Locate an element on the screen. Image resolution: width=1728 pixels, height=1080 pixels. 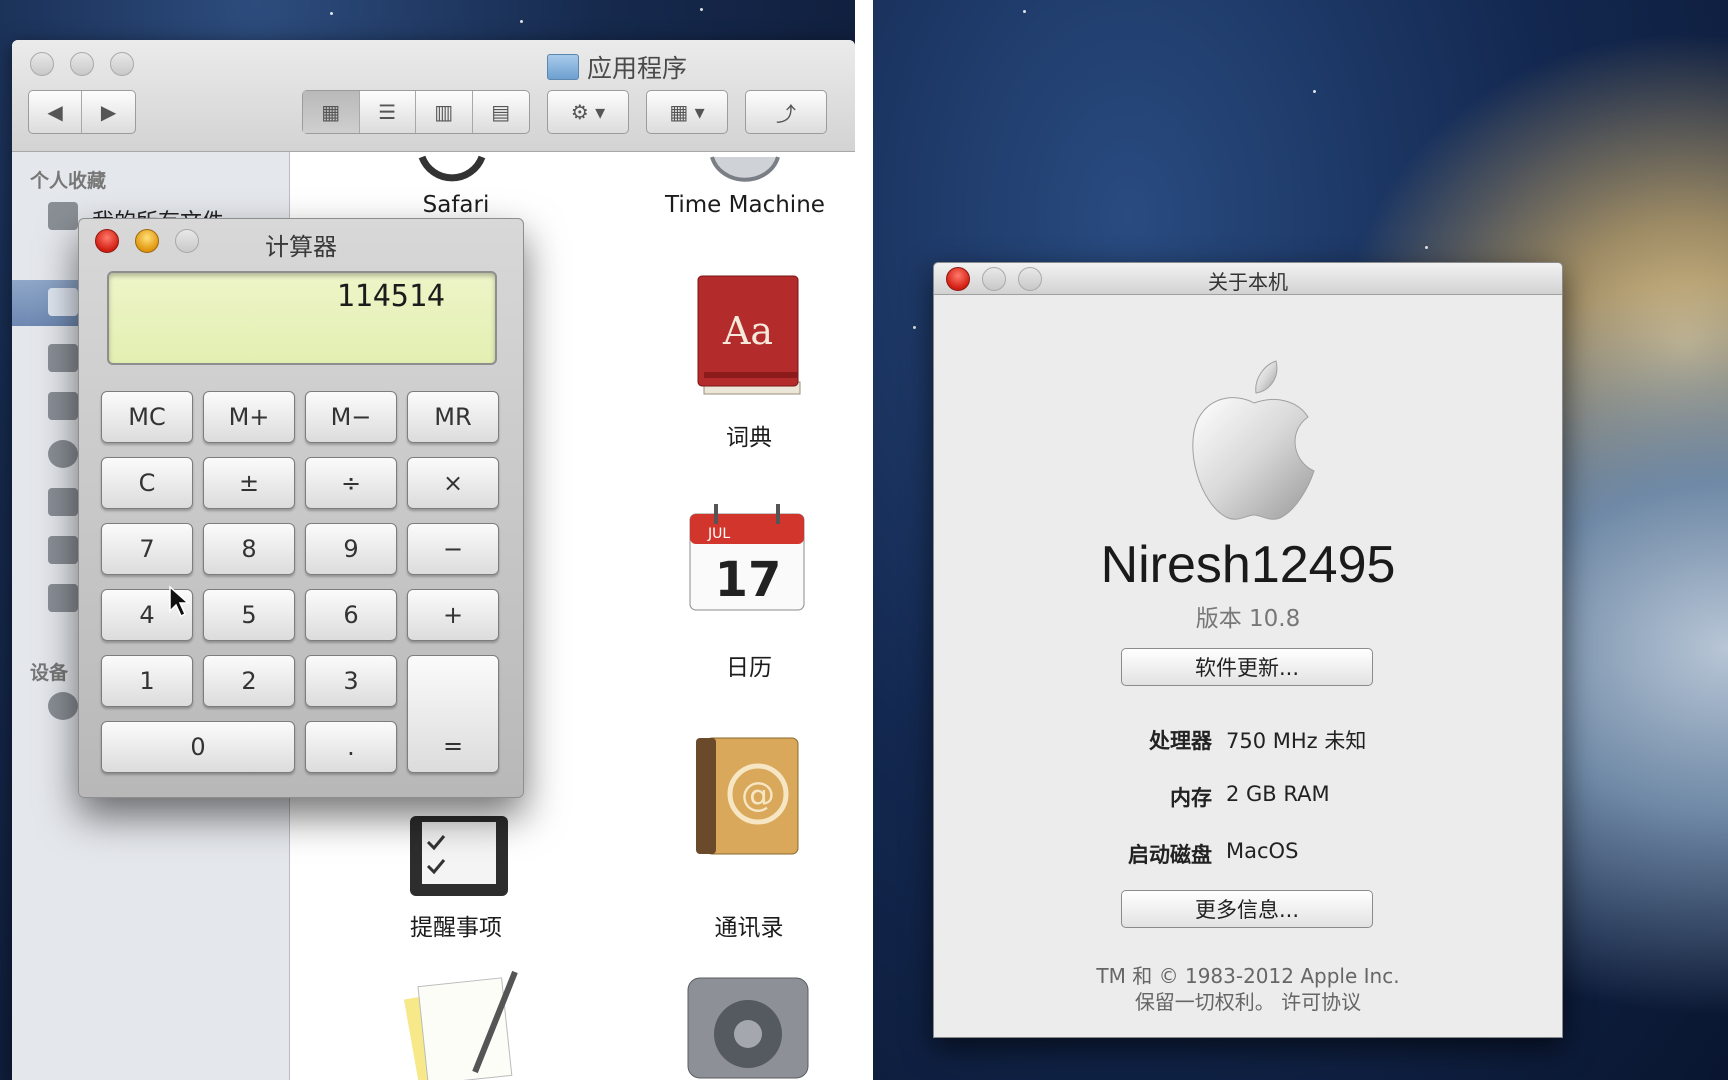
key-1: 1 is located at coordinates (147, 681).